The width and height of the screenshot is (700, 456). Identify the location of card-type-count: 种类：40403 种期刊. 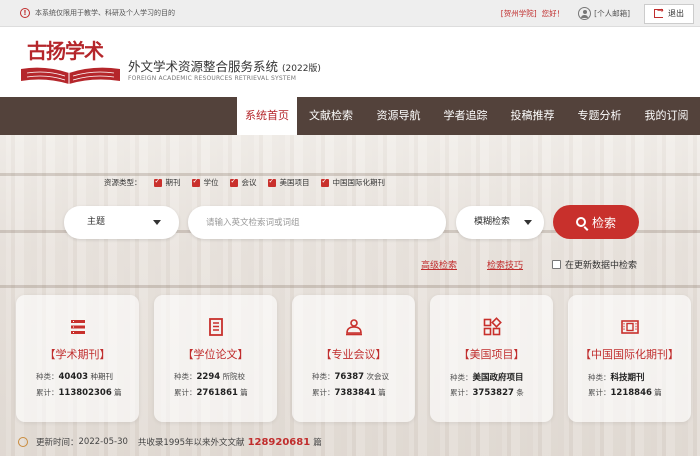
(74, 377).